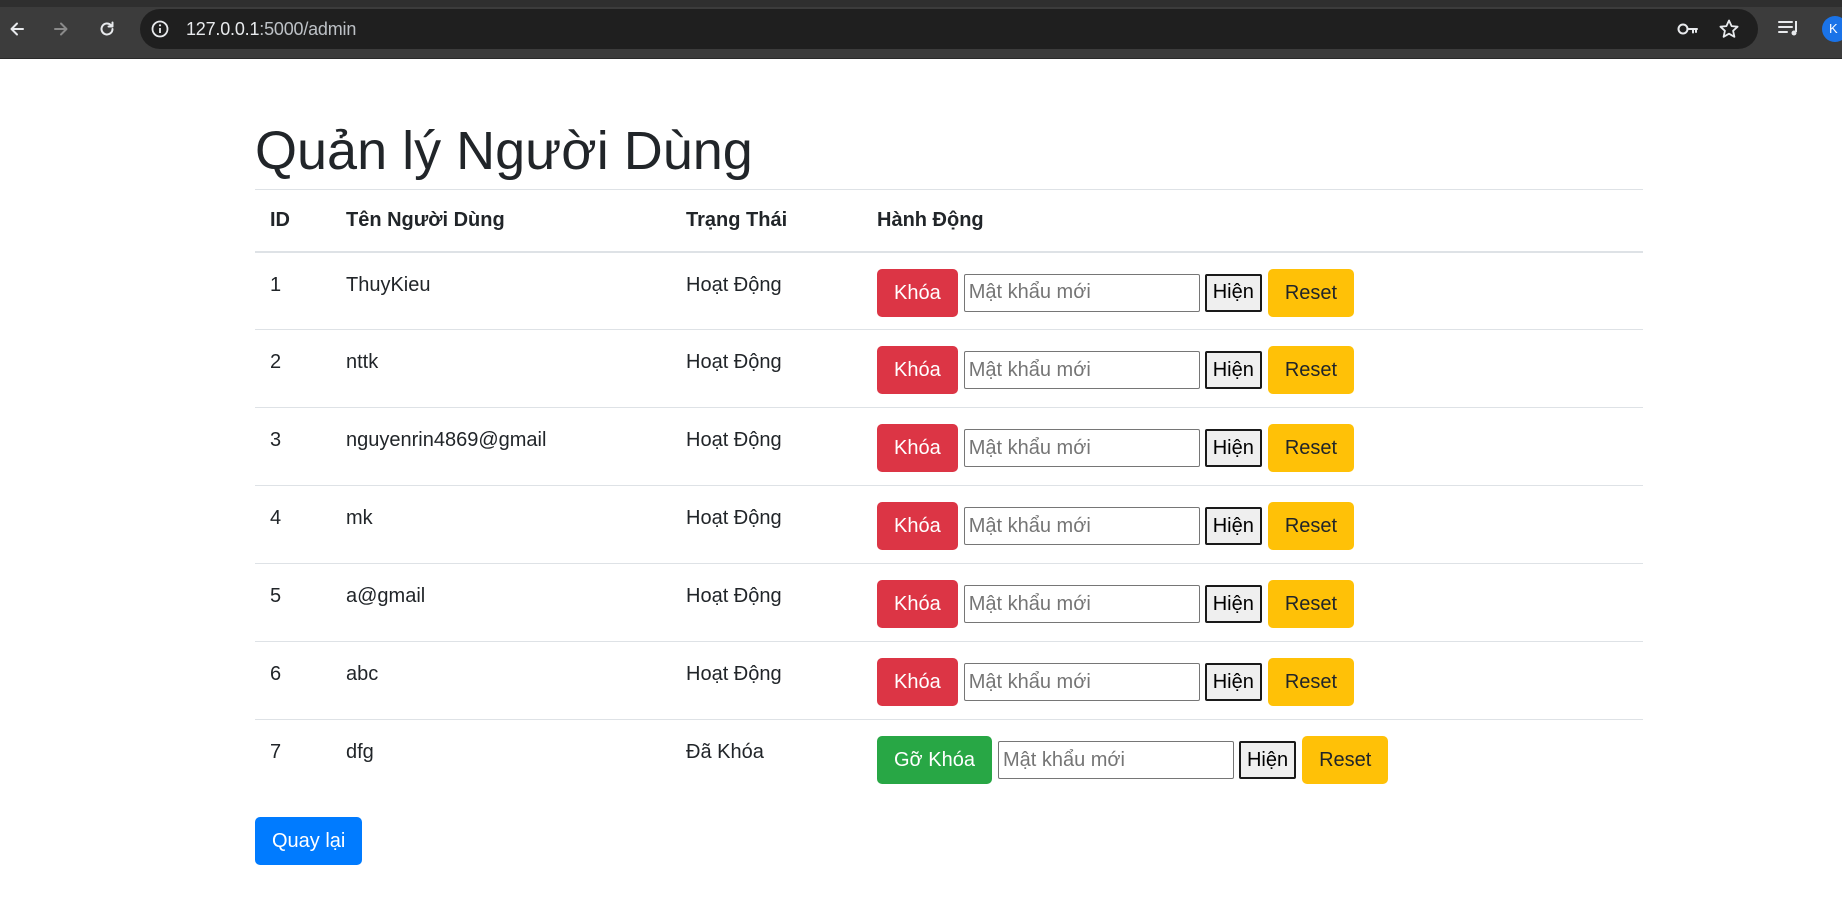  Describe the element at coordinates (1729, 29) in the screenshot. I see `star-icon` at that location.